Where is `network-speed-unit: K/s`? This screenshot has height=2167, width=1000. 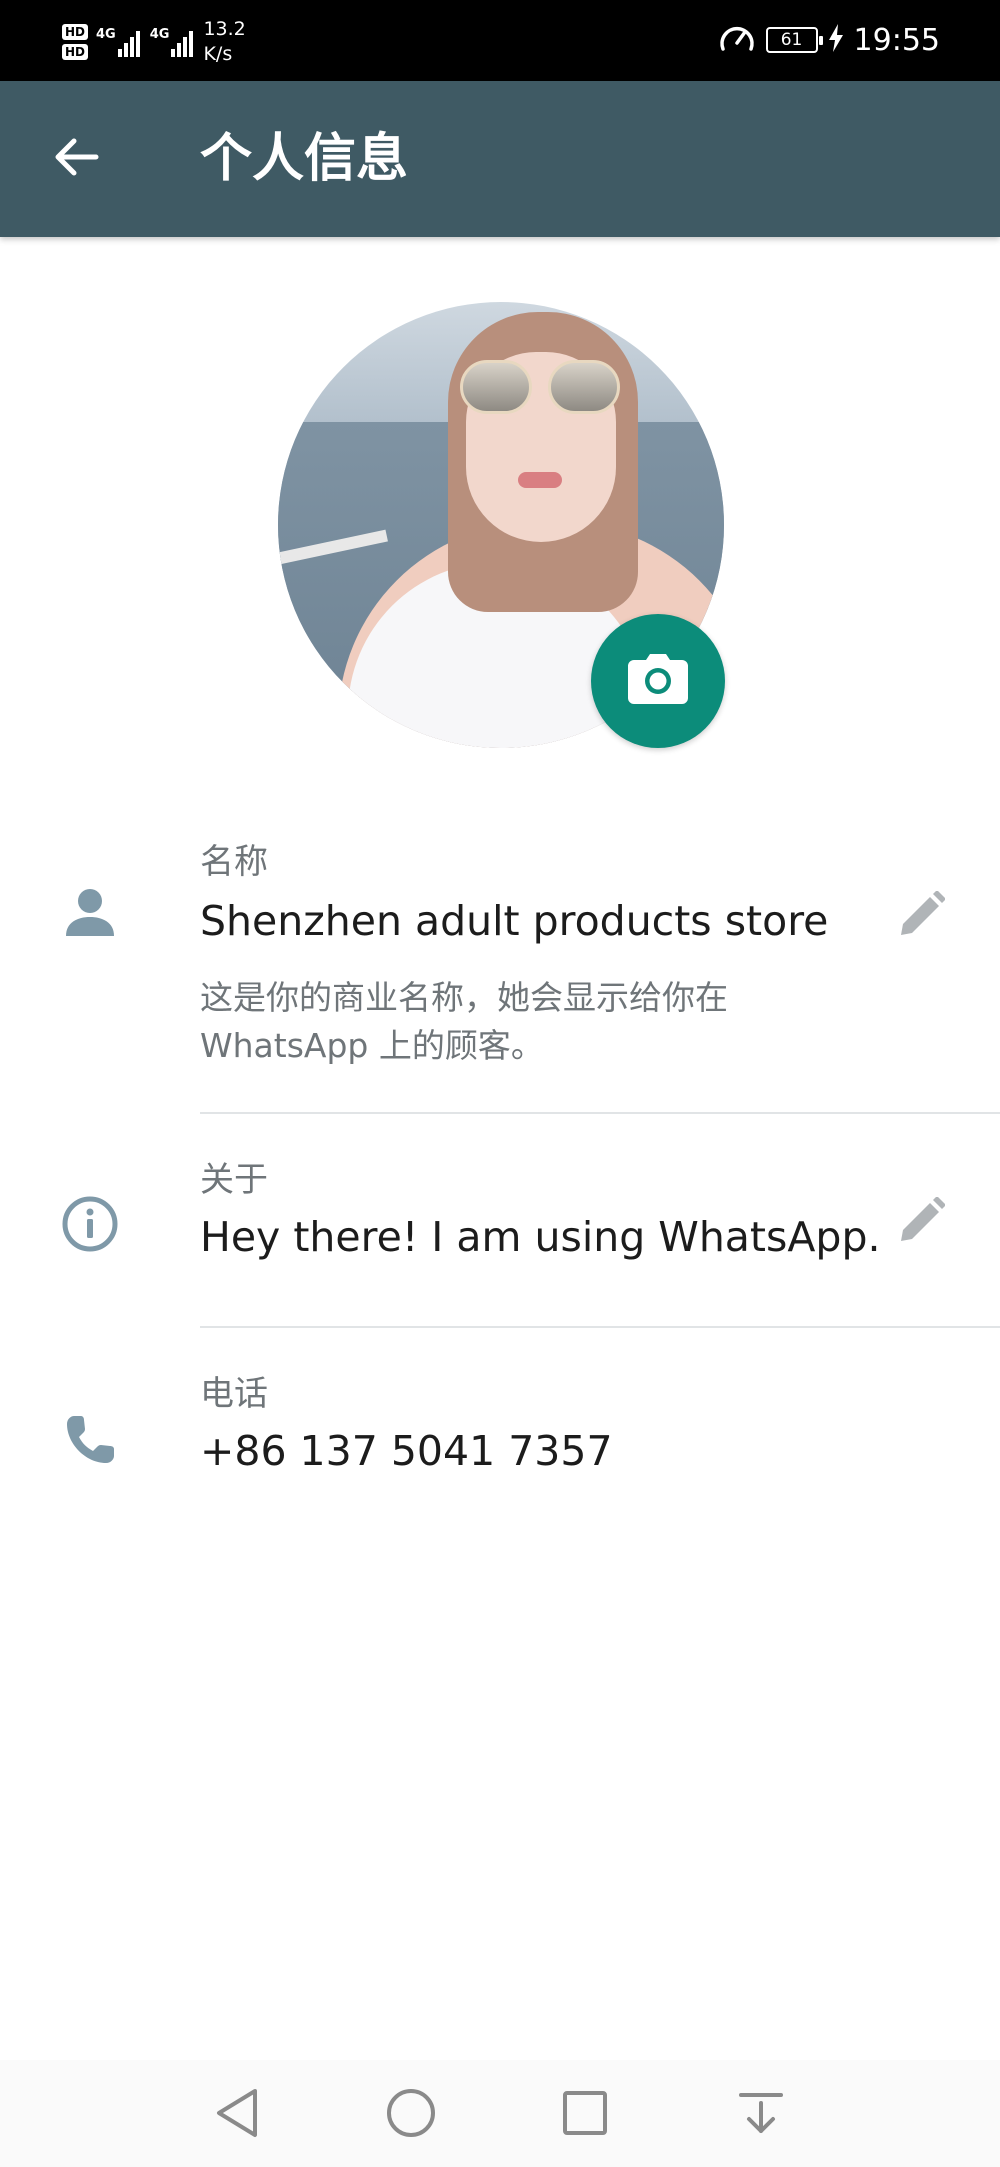 network-speed-unit: K/s is located at coordinates (218, 54).